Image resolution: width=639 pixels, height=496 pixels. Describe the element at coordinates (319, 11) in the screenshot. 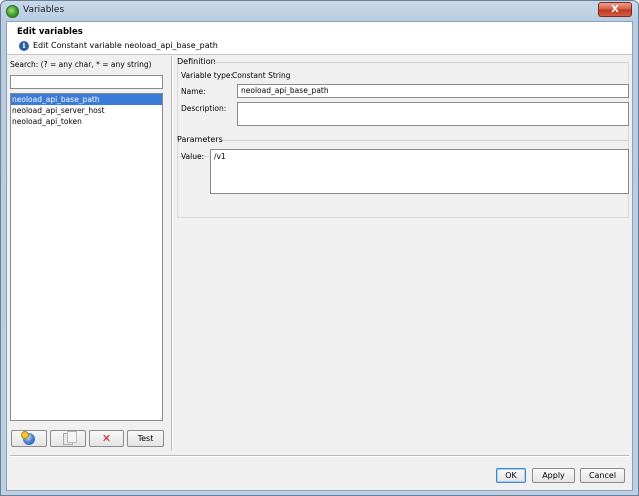

I see `title-bar: Variables X` at that location.